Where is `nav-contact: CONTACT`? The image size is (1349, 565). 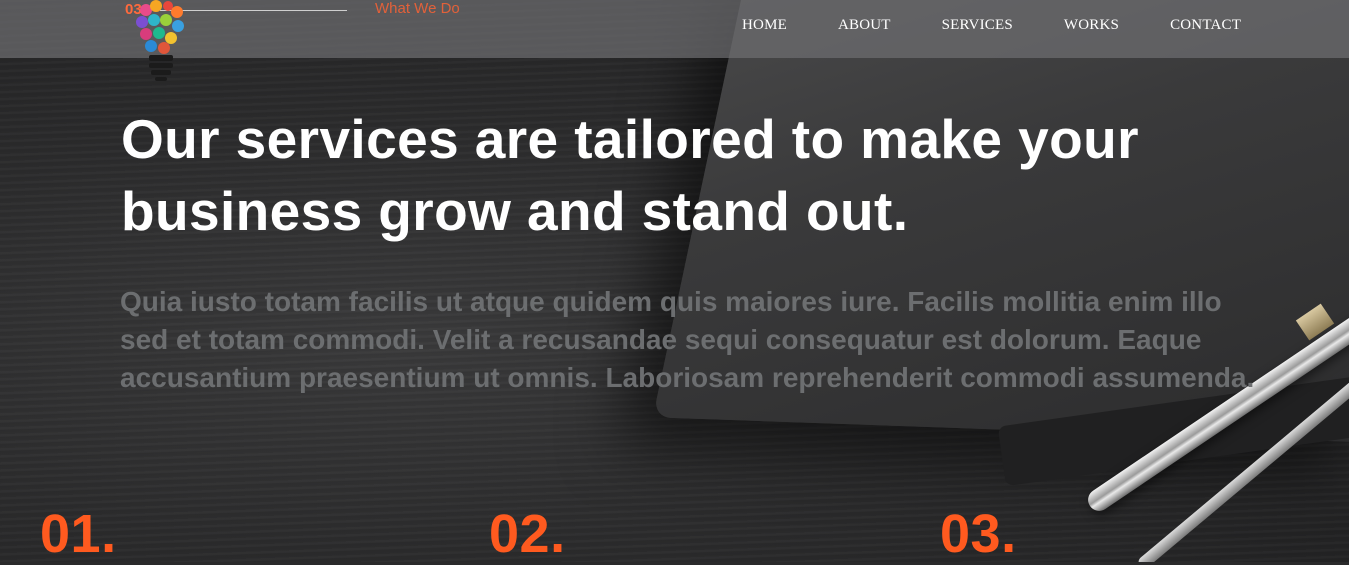 nav-contact: CONTACT is located at coordinates (1205, 25).